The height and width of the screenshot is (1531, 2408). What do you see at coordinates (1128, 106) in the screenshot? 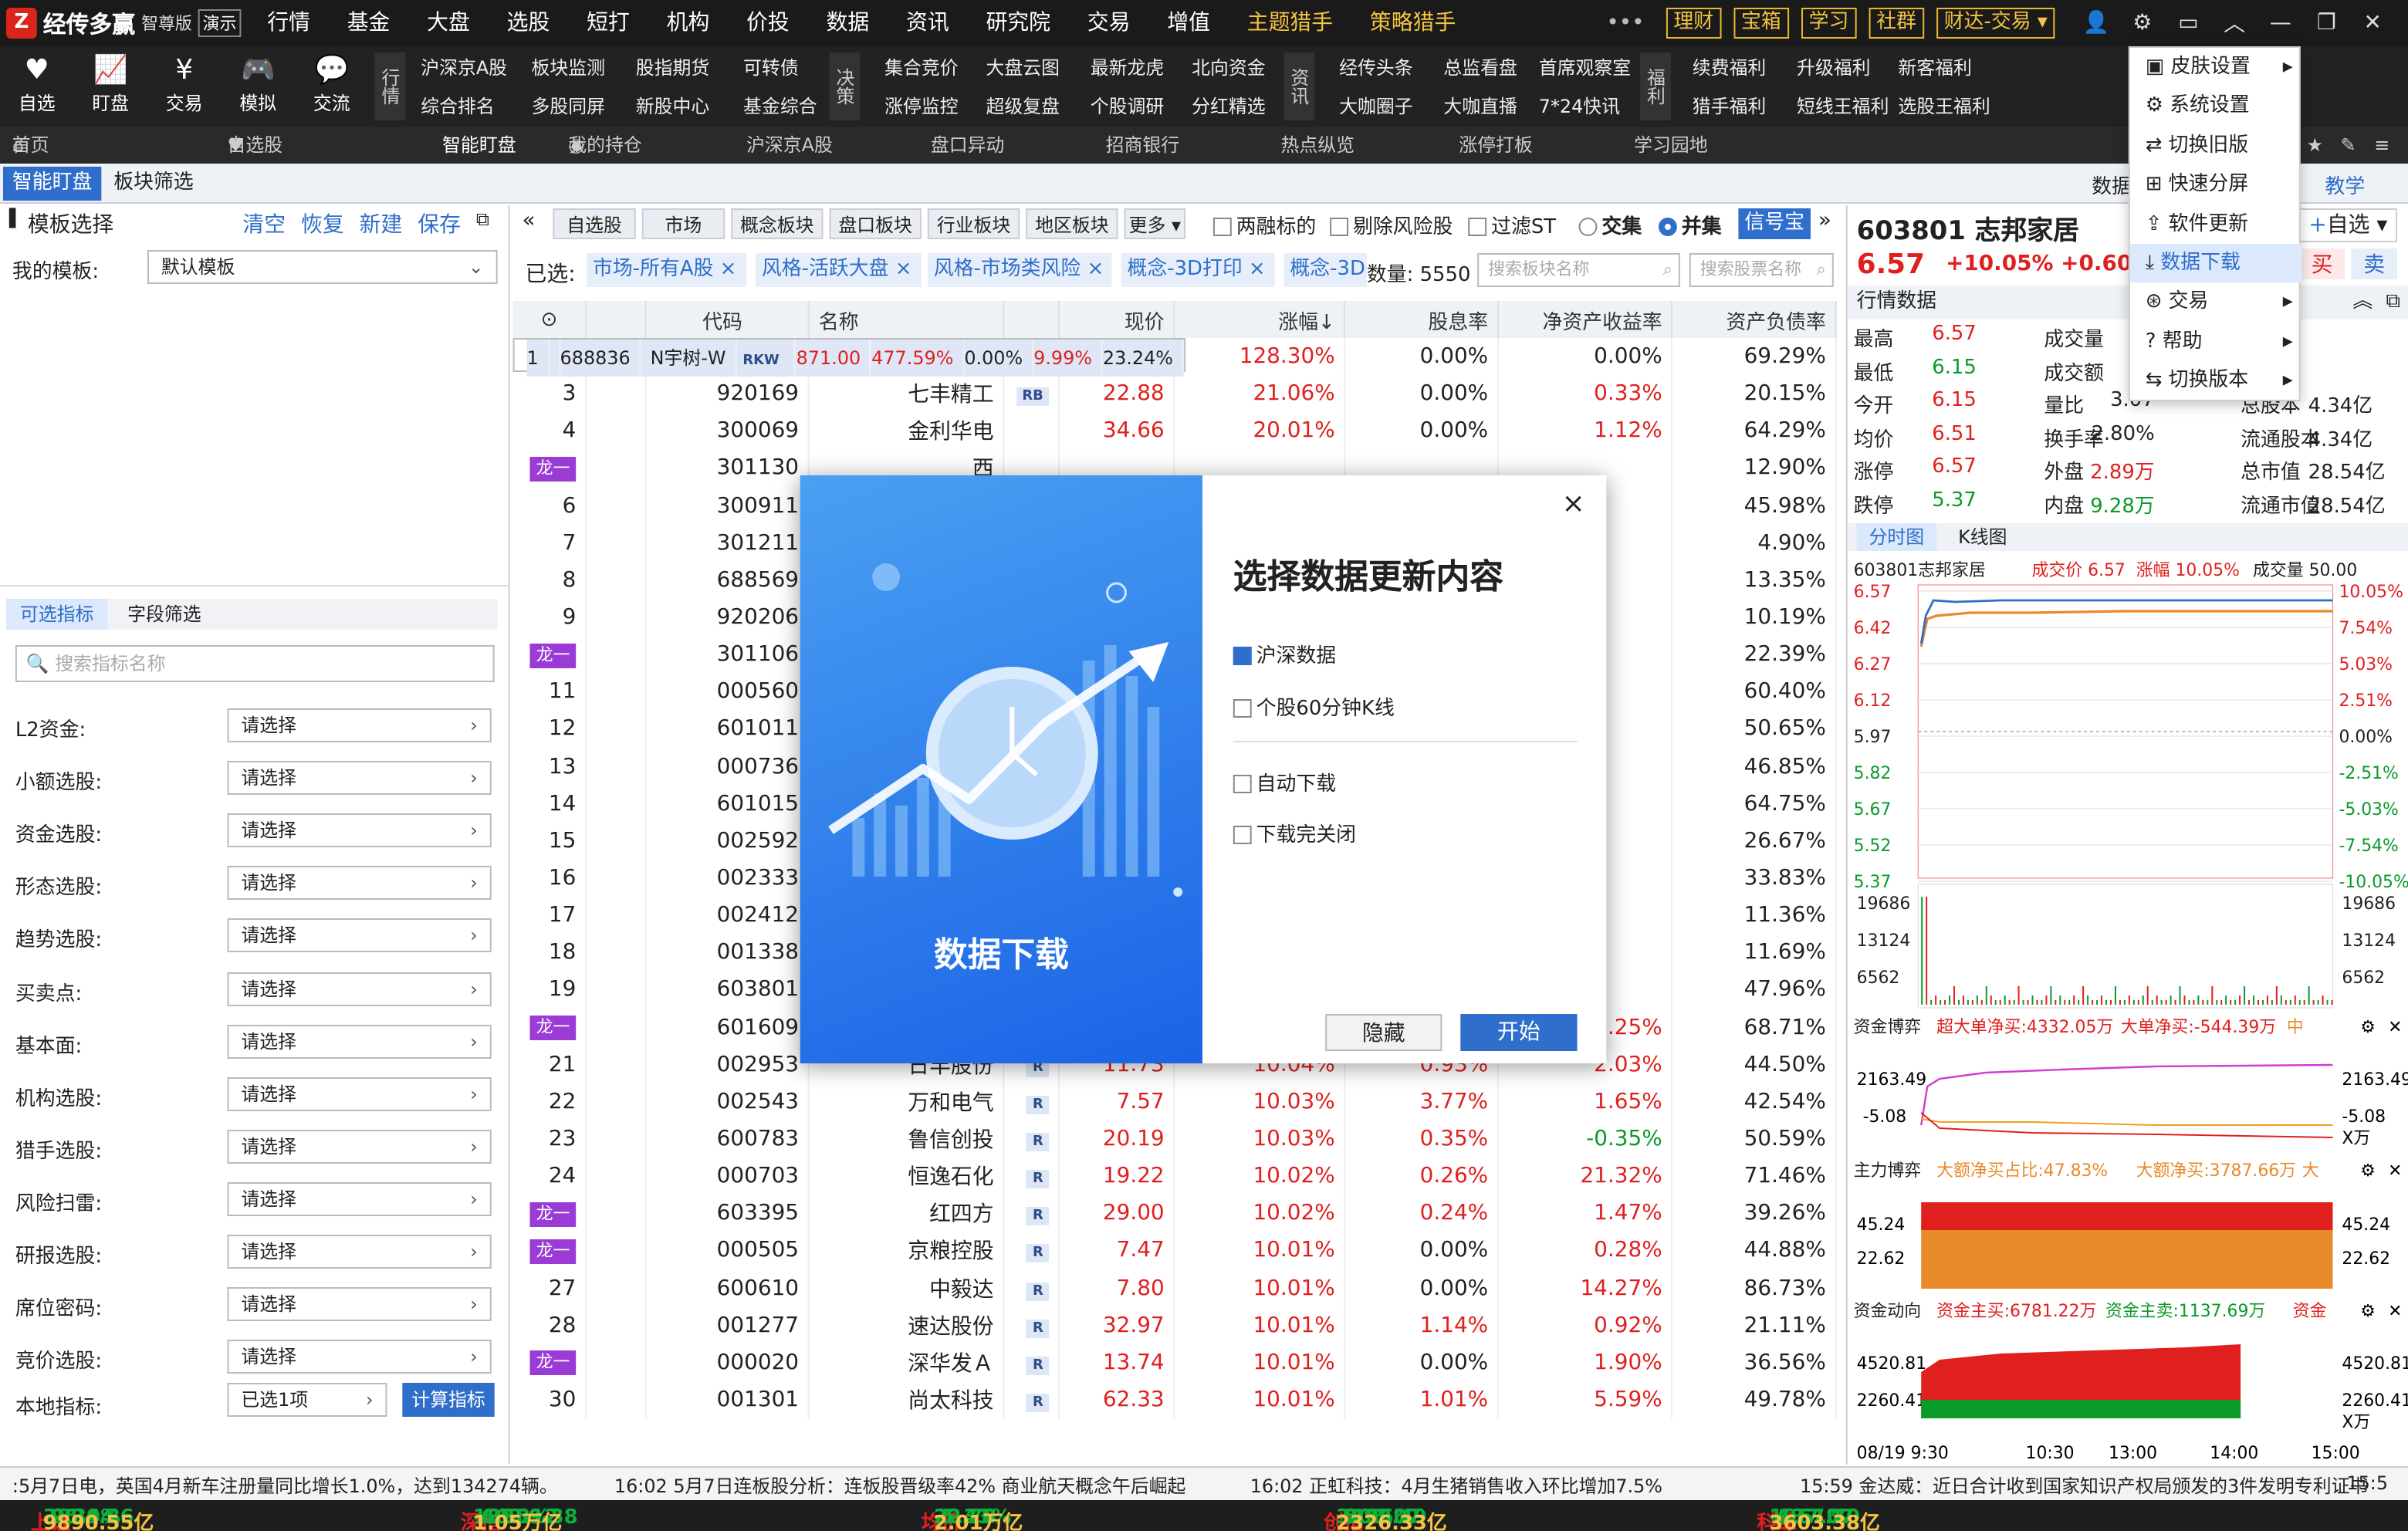
I see `toolbar-link: 个股调研` at bounding box center [1128, 106].